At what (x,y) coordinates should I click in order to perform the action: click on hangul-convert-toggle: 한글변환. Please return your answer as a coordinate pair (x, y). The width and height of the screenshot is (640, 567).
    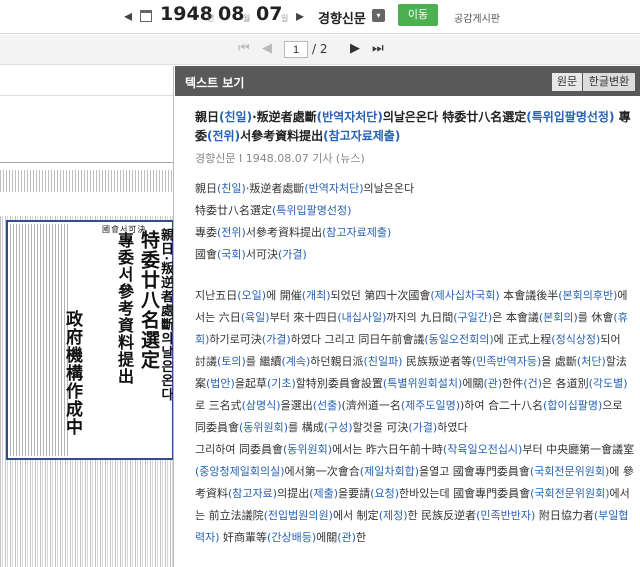
    Looking at the image, I should click on (609, 82).